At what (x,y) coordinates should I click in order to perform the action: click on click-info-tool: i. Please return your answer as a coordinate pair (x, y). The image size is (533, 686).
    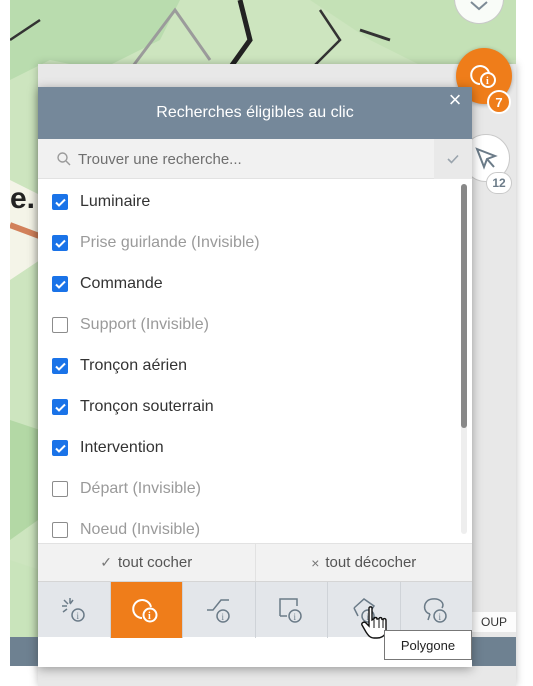
    Looking at the image, I should click on (74, 610).